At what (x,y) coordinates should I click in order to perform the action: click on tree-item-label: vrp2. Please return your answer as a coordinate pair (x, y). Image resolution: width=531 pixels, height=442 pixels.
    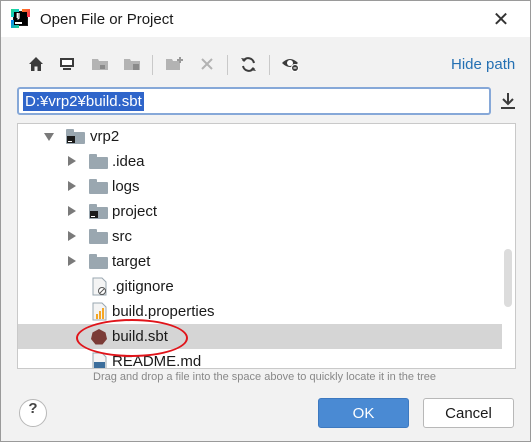
    Looking at the image, I should click on (105, 136).